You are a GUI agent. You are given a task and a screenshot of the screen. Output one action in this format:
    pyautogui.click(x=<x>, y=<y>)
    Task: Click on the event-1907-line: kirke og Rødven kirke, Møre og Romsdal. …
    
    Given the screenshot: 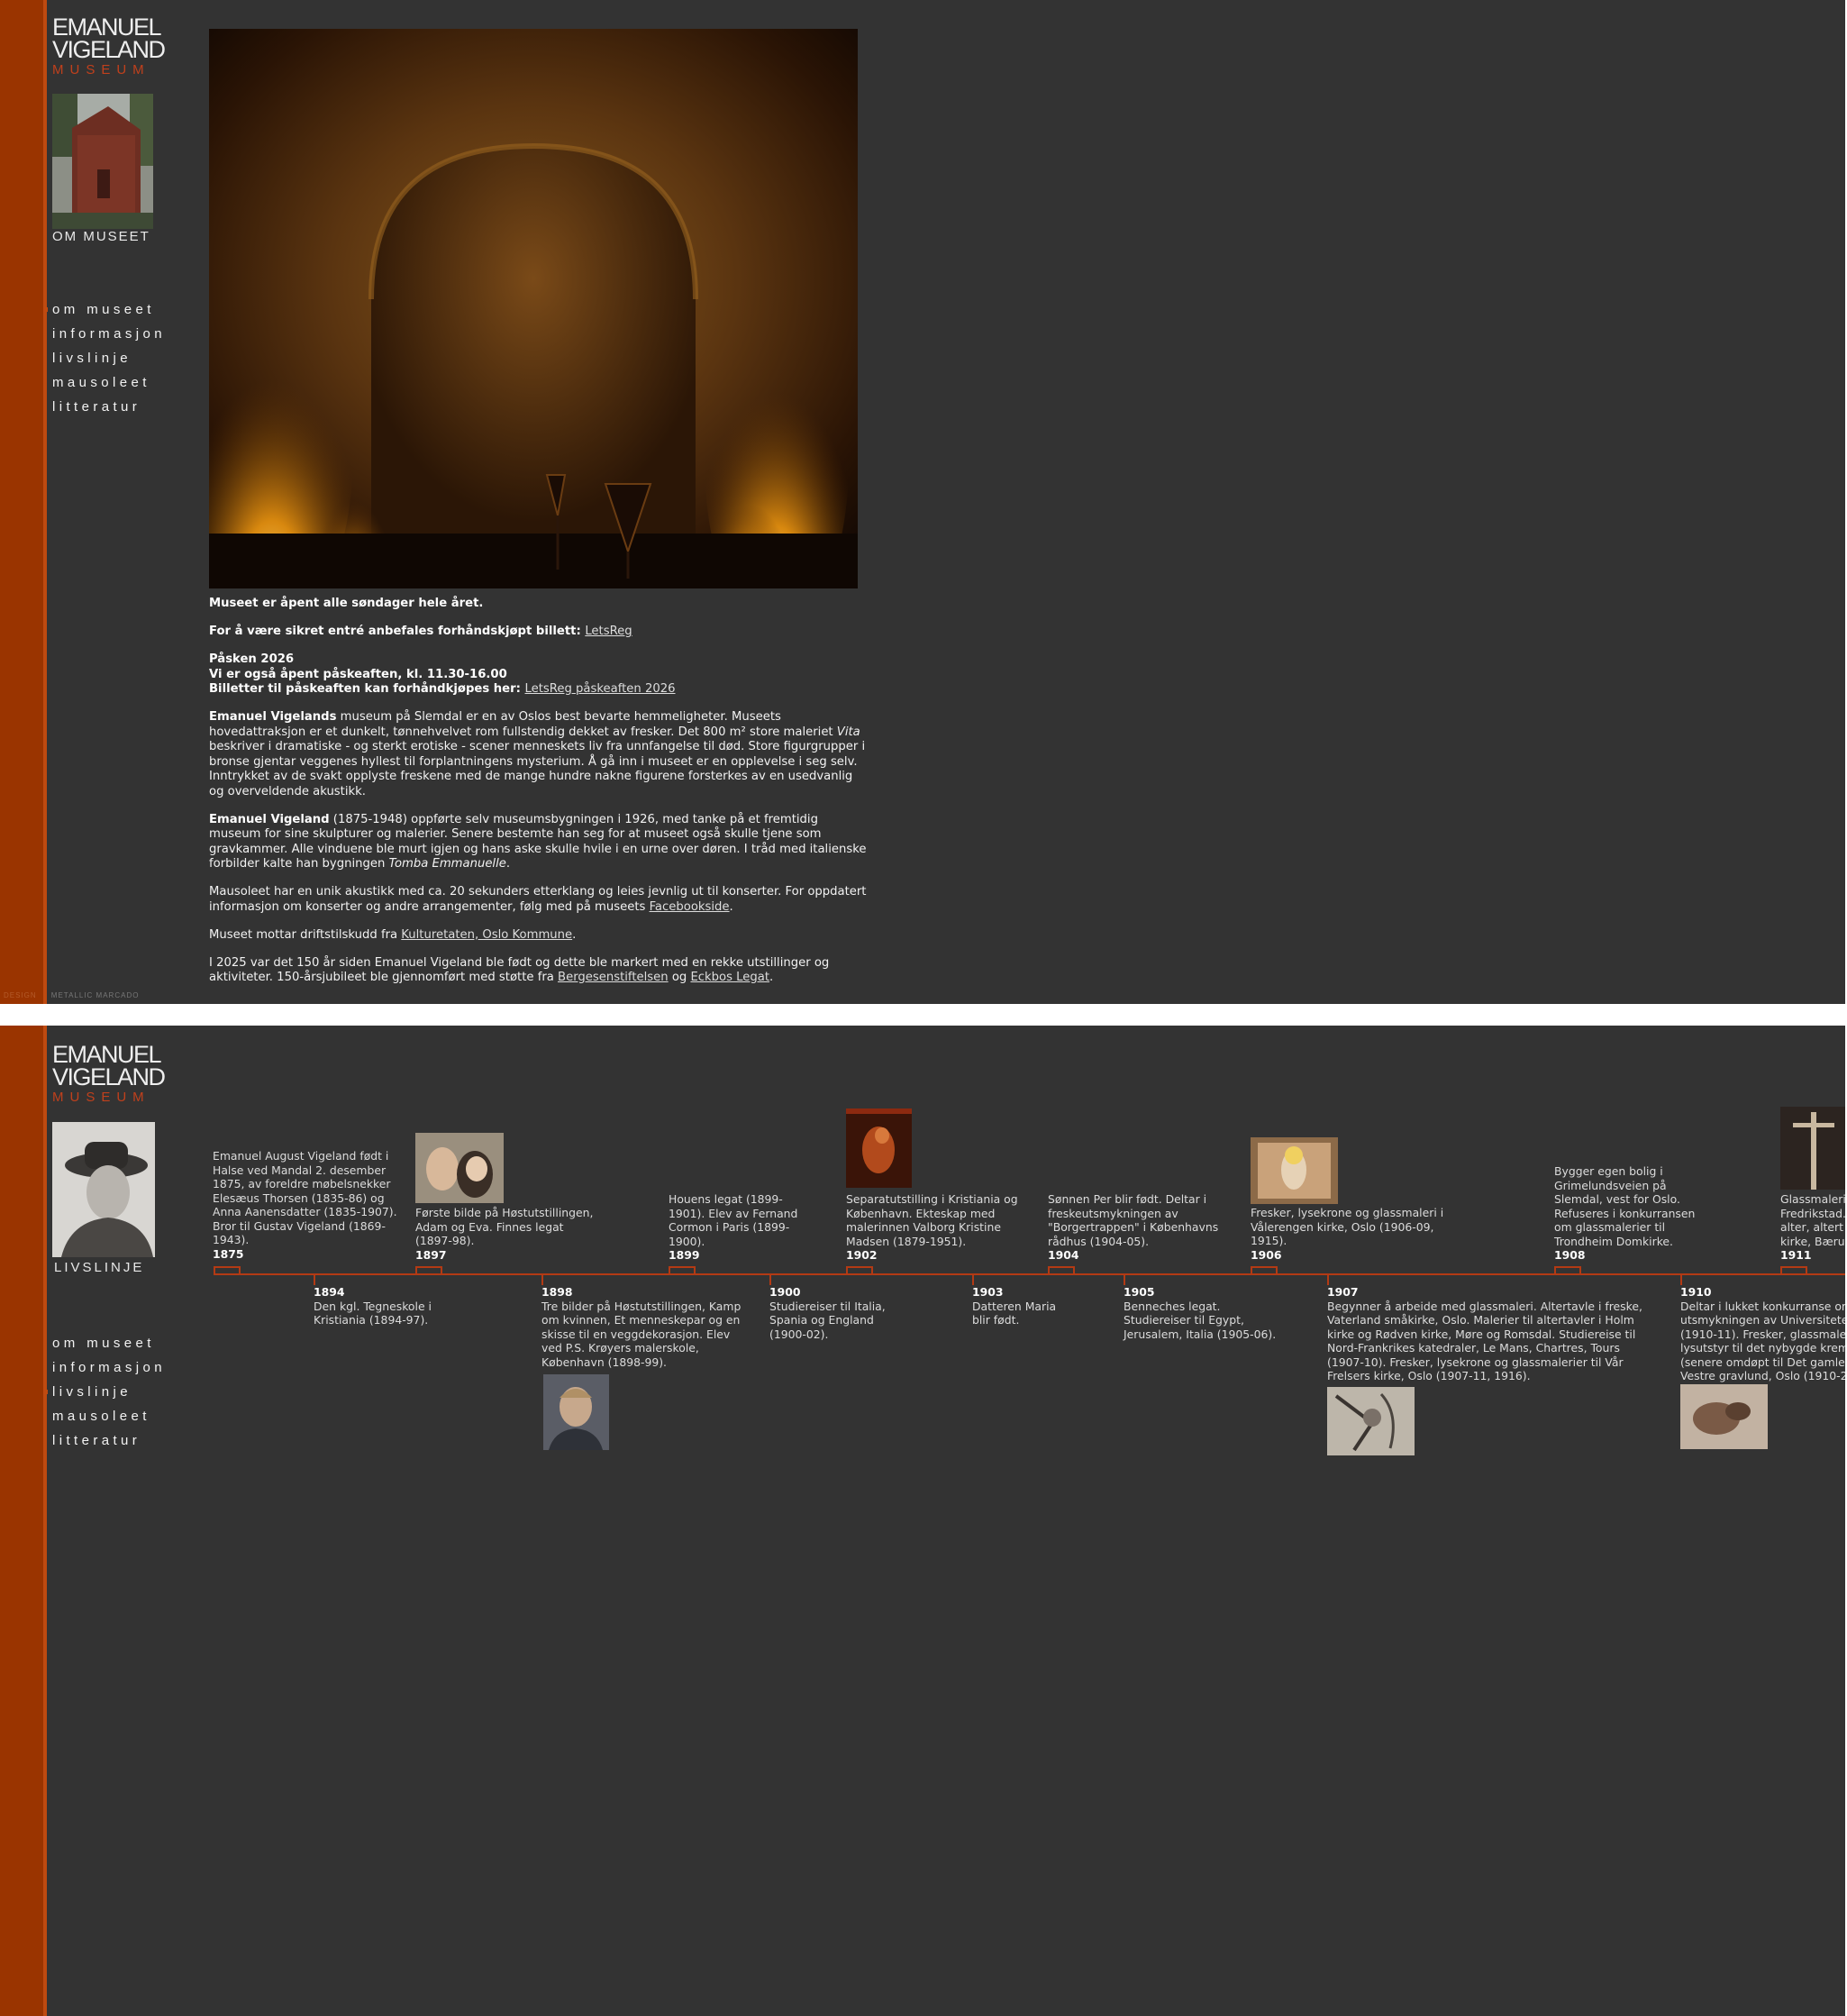 What is the action you would take?
    pyautogui.click(x=1481, y=1334)
    